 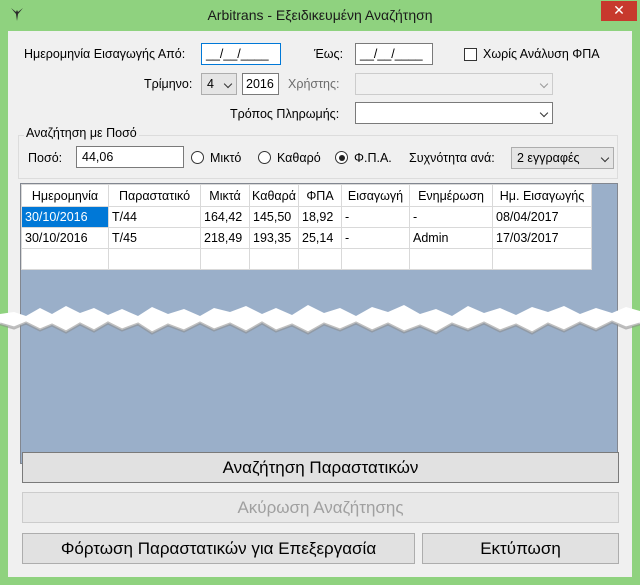 What do you see at coordinates (451, 195) in the screenshot?
I see `column-header: Ενημέρωση` at bounding box center [451, 195].